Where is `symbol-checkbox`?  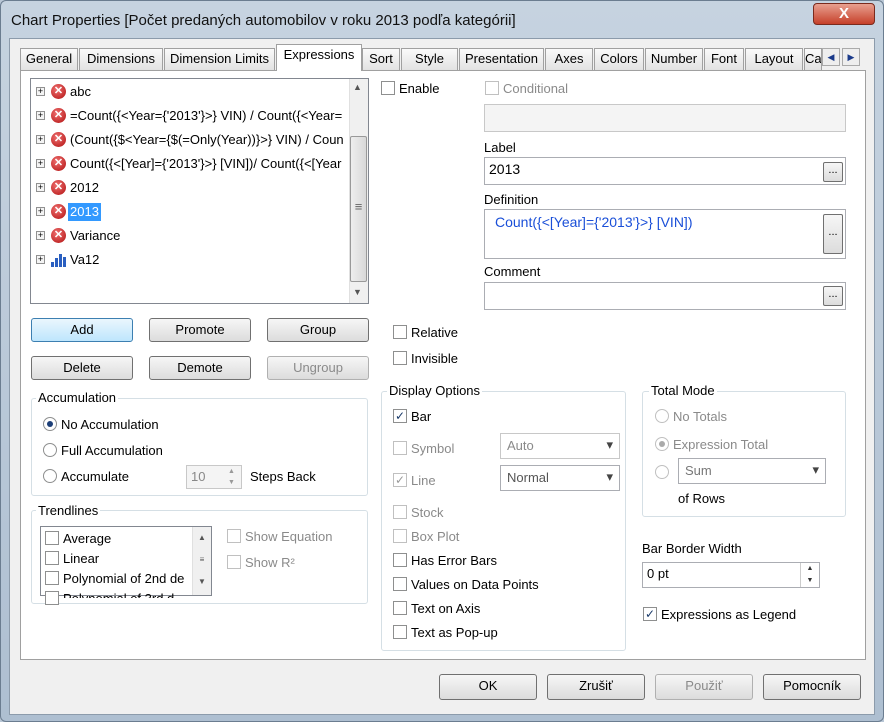 symbol-checkbox is located at coordinates (400, 448).